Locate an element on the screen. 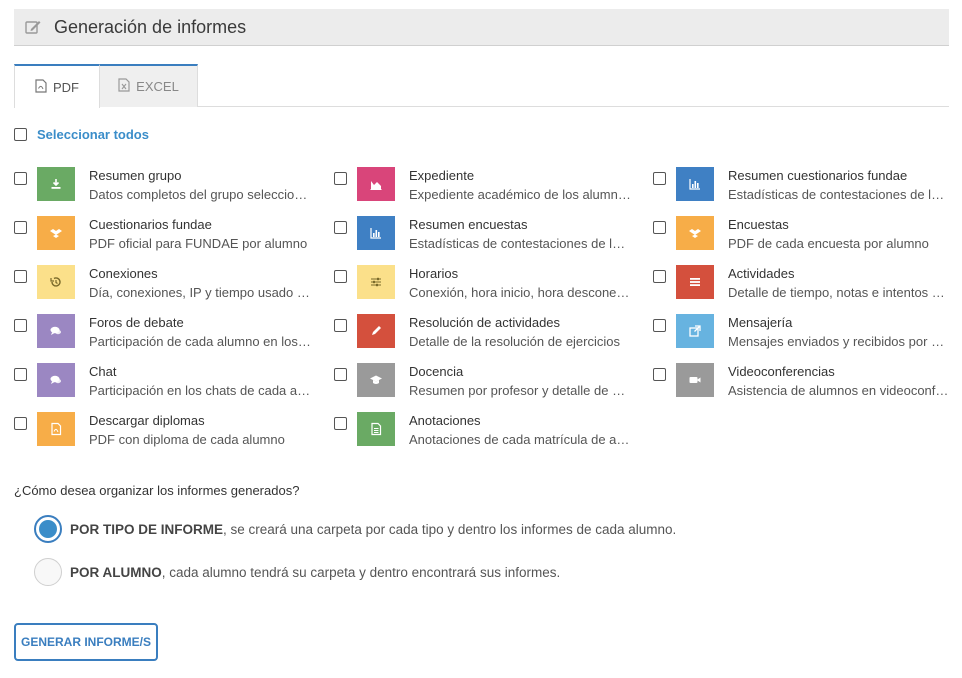  report-title: Anotaciones is located at coordinates (445, 420).